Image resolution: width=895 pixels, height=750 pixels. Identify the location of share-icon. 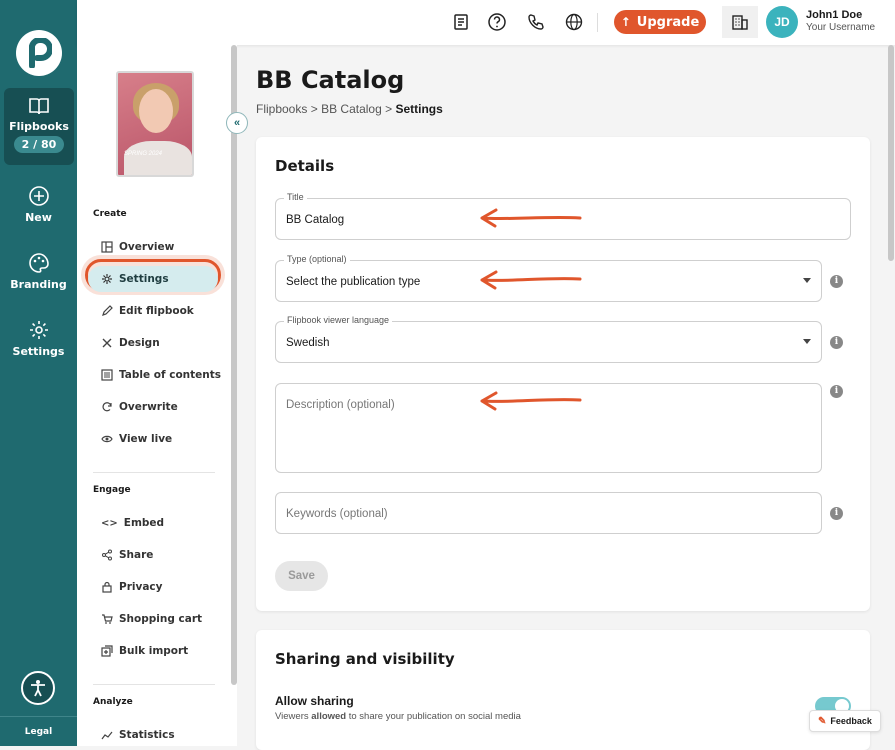
(107, 555).